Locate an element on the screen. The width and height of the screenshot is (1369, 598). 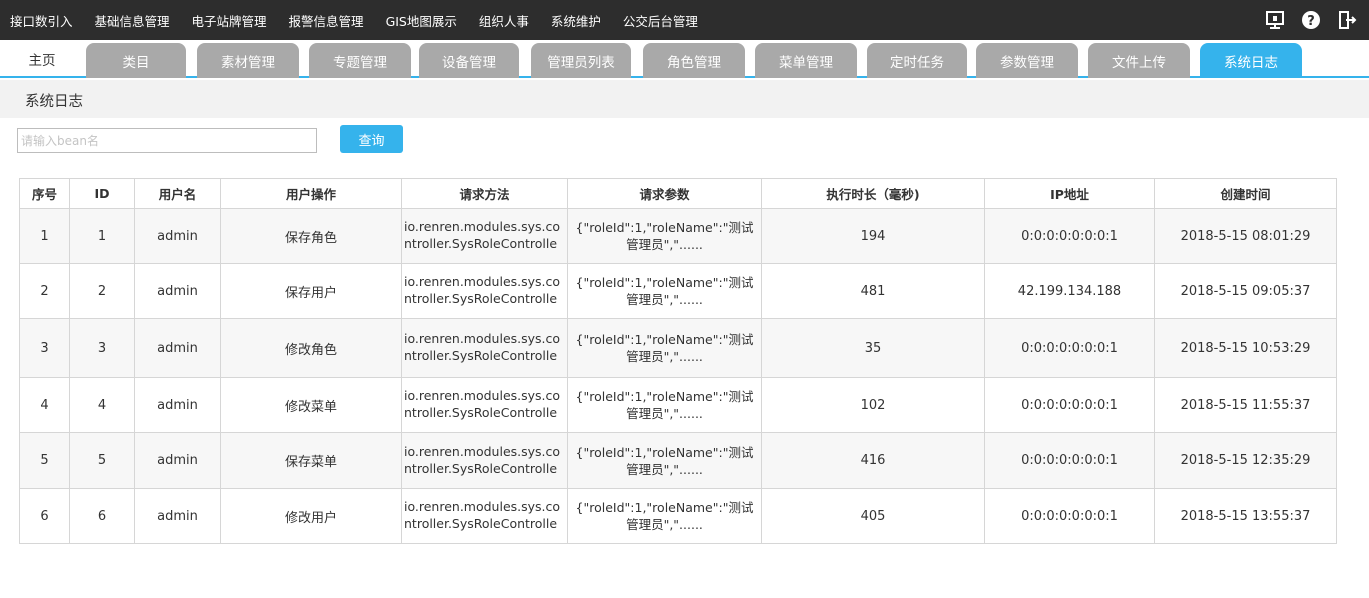
cell-duration: 416 is located at coordinates (873, 460).